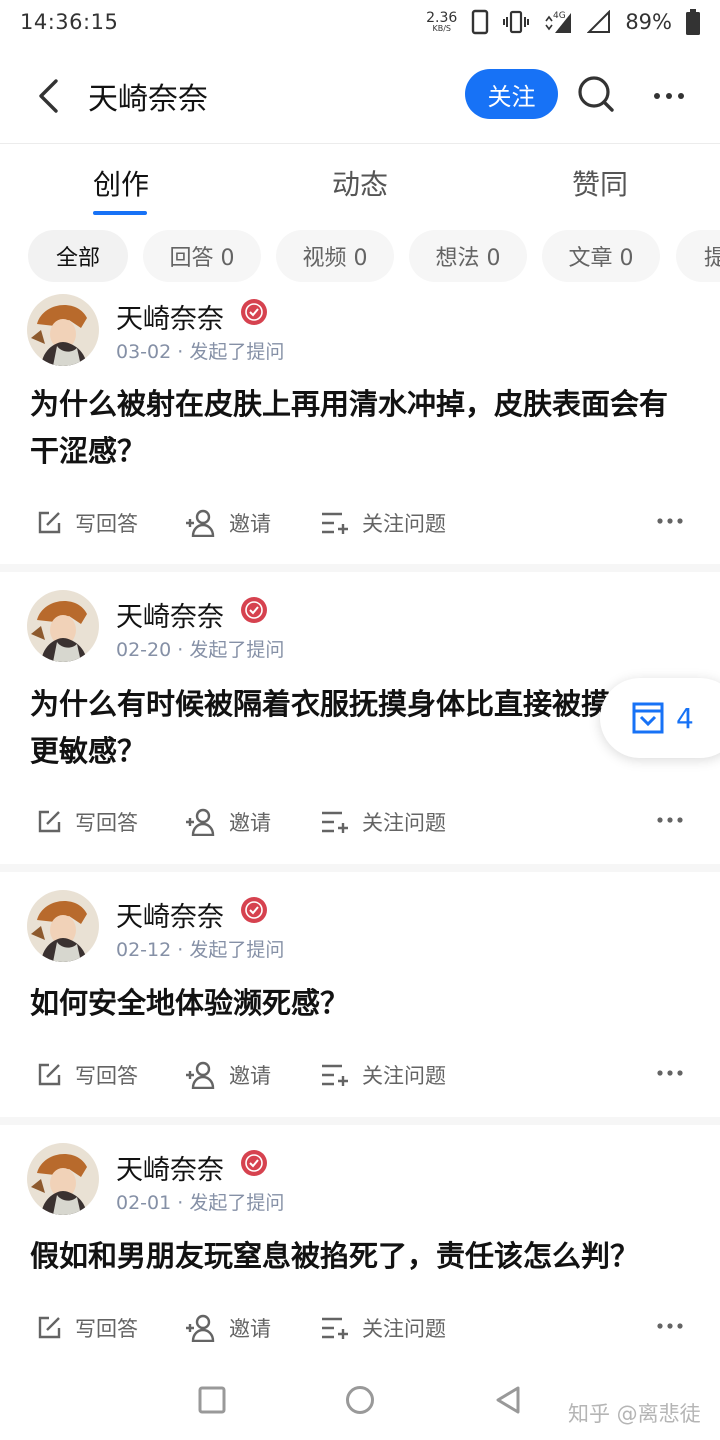  What do you see at coordinates (120, 213) in the screenshot?
I see `tab-underline` at bounding box center [120, 213].